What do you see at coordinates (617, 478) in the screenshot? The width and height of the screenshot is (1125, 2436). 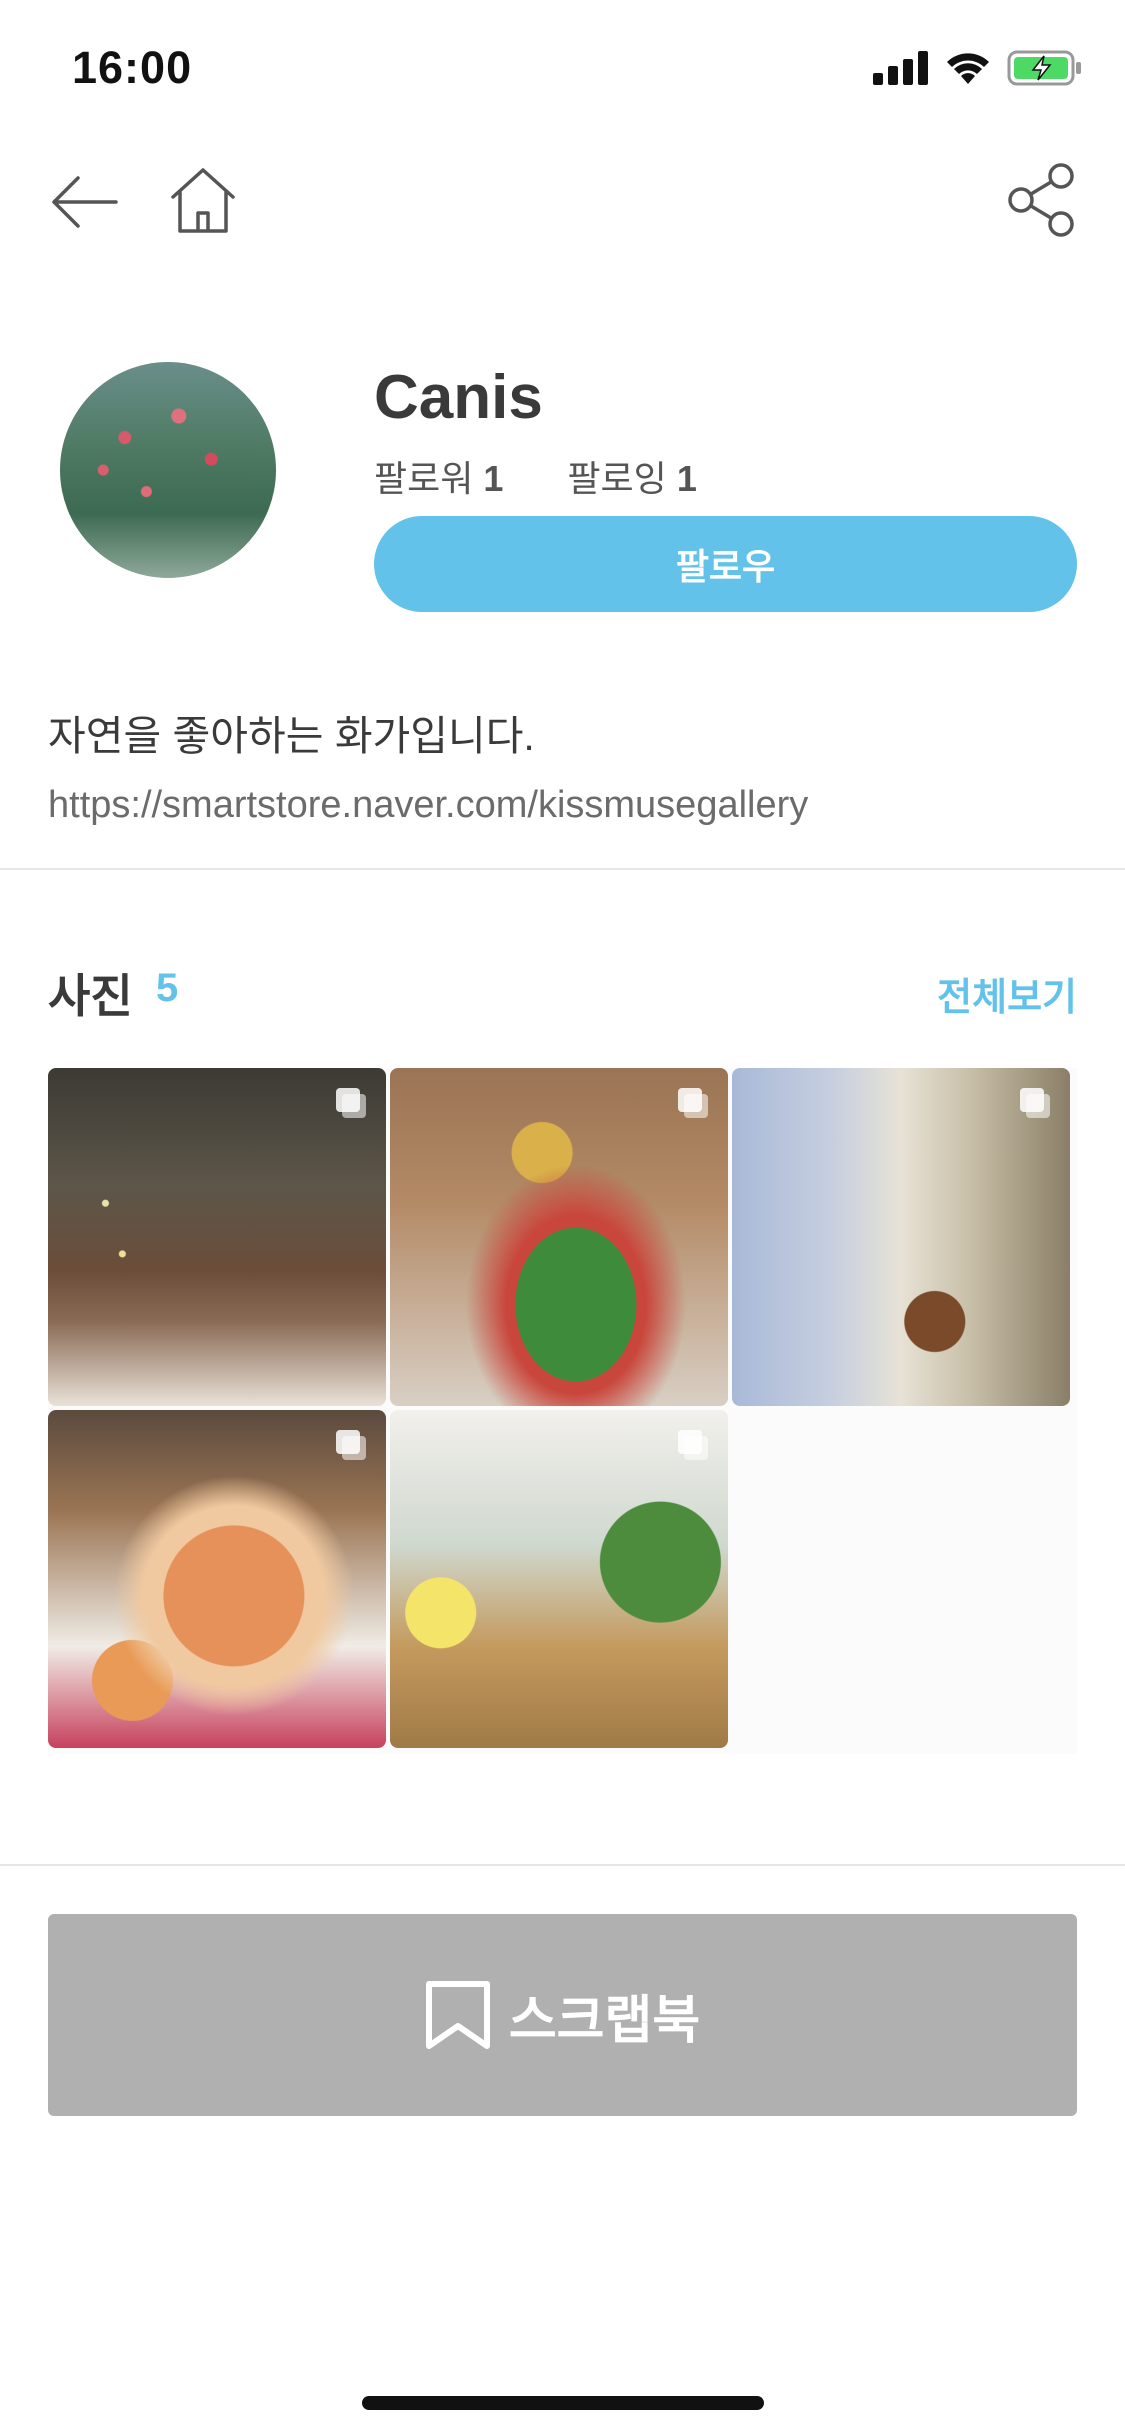 I see `following-label: 팔로잉` at bounding box center [617, 478].